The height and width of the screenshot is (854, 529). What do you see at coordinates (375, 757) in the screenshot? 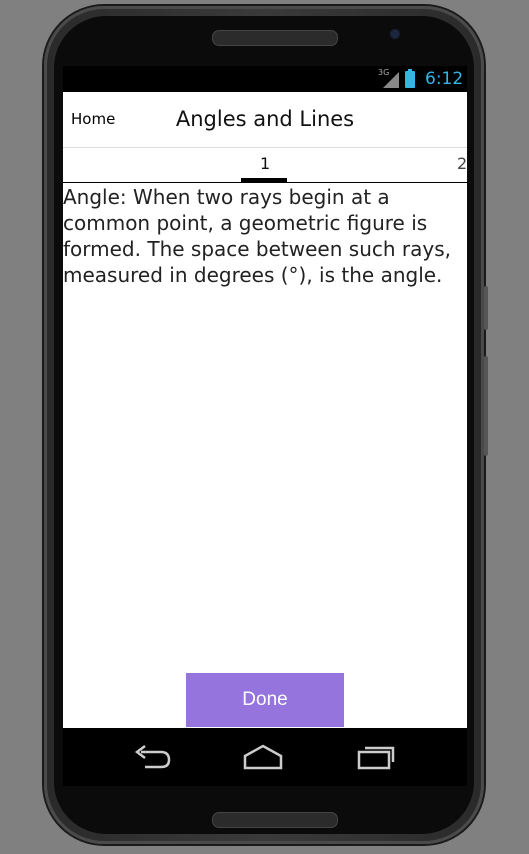
I see `recent-apps-icon` at bounding box center [375, 757].